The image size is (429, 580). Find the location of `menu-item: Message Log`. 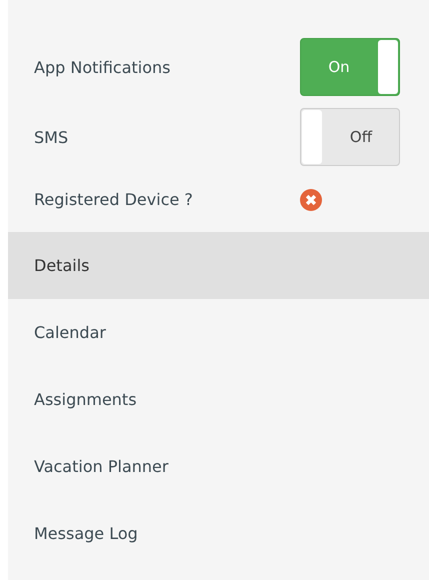

menu-item: Message Log is located at coordinates (218, 533).